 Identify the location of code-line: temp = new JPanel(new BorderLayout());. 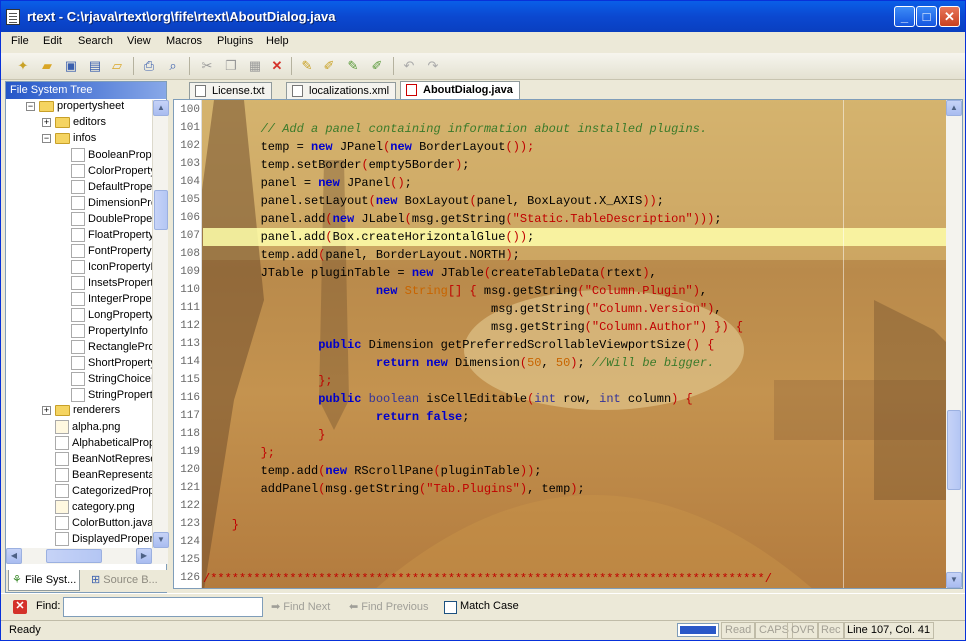
(574, 147).